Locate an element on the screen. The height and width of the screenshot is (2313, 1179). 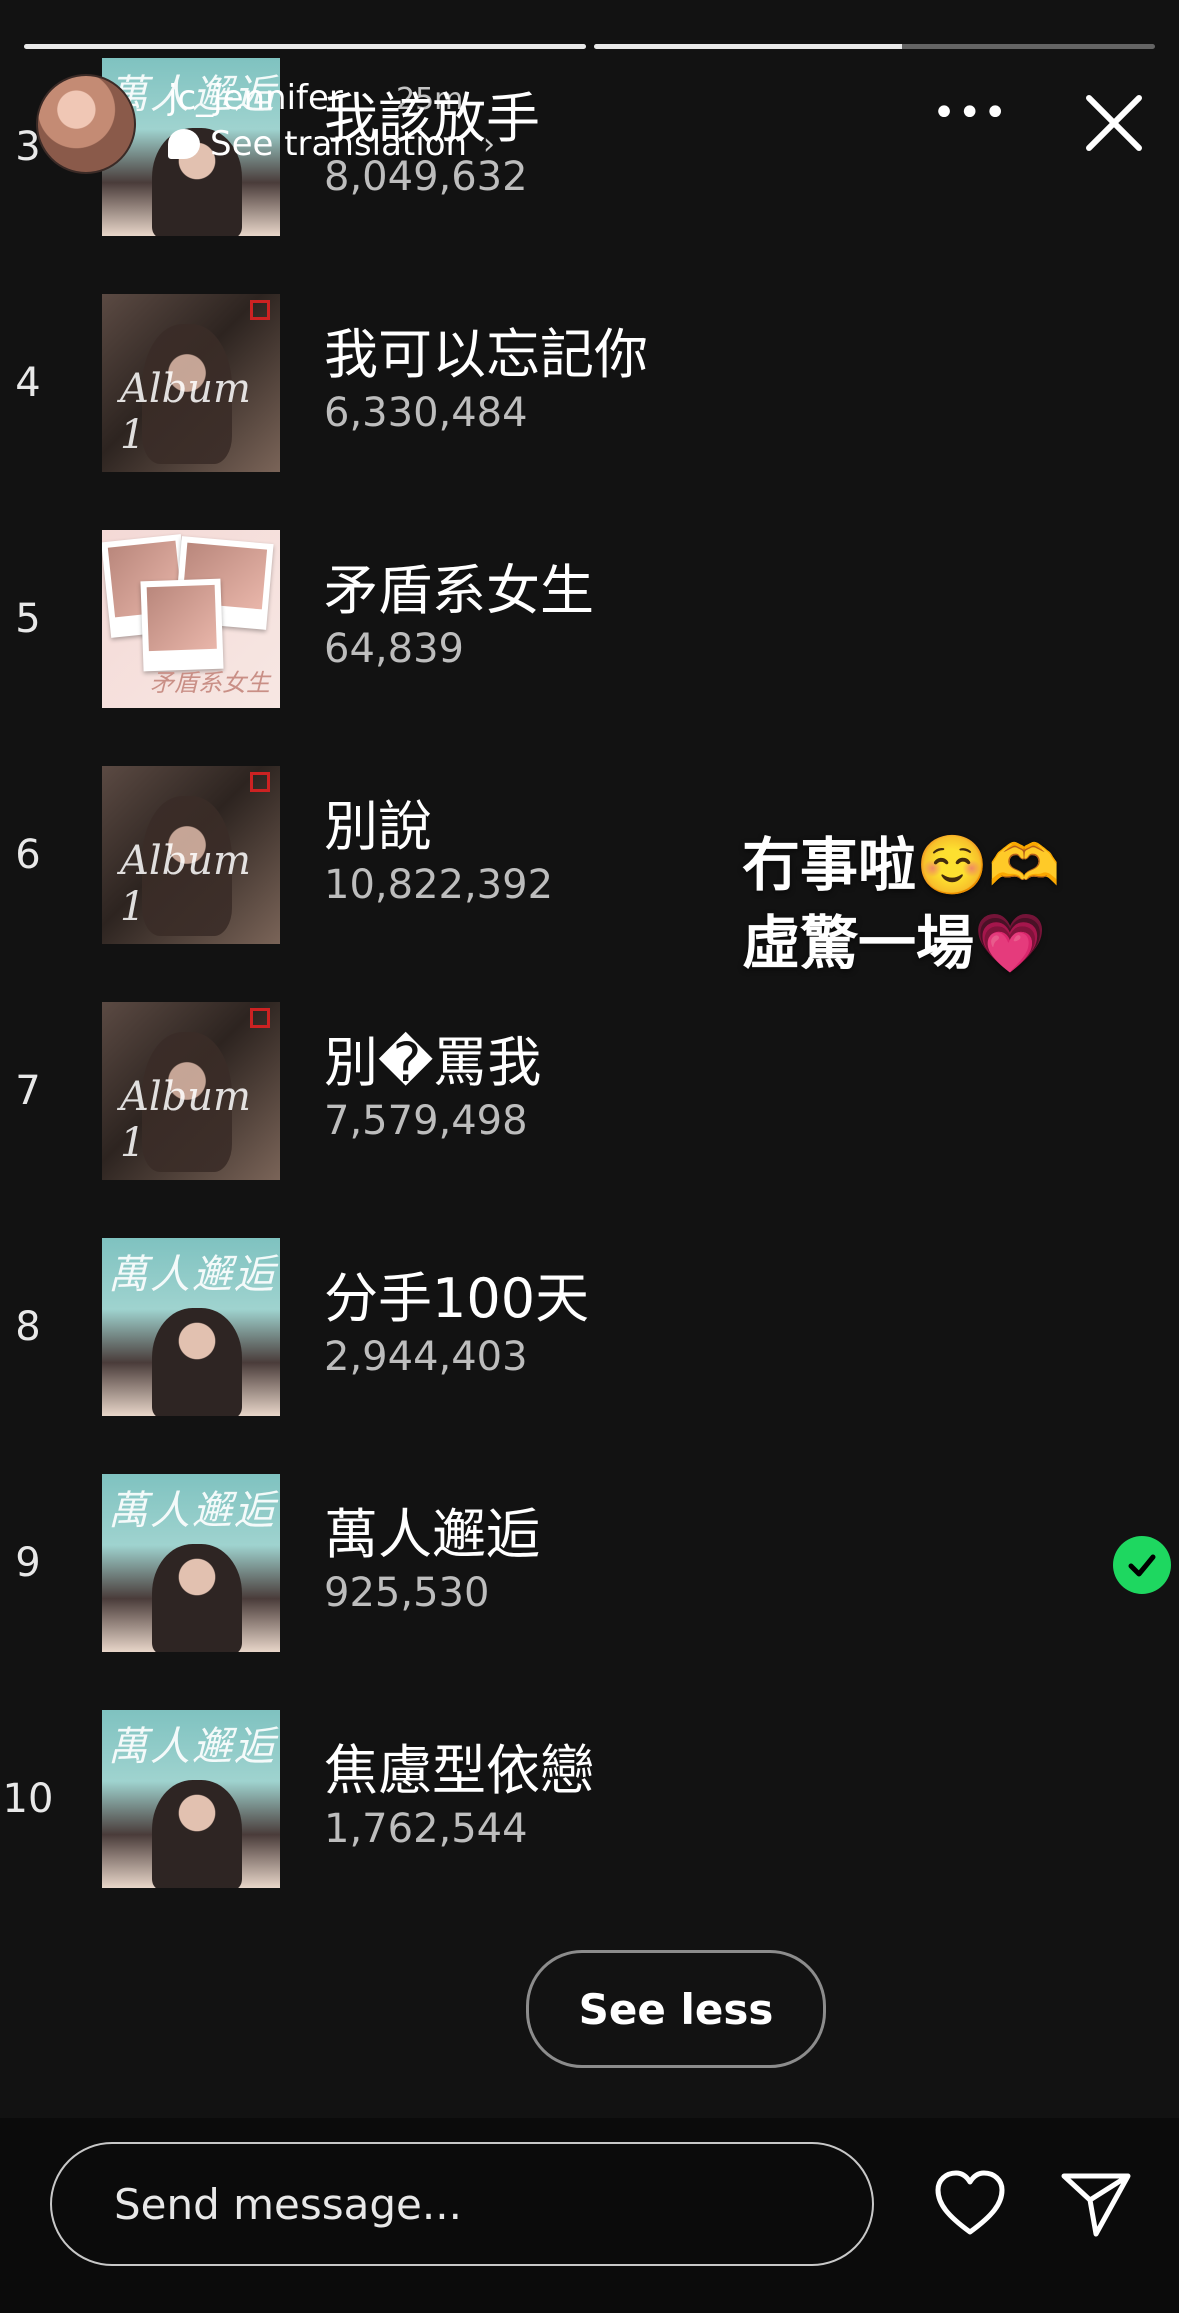
track-rank: 10 is located at coordinates (28, 1799).